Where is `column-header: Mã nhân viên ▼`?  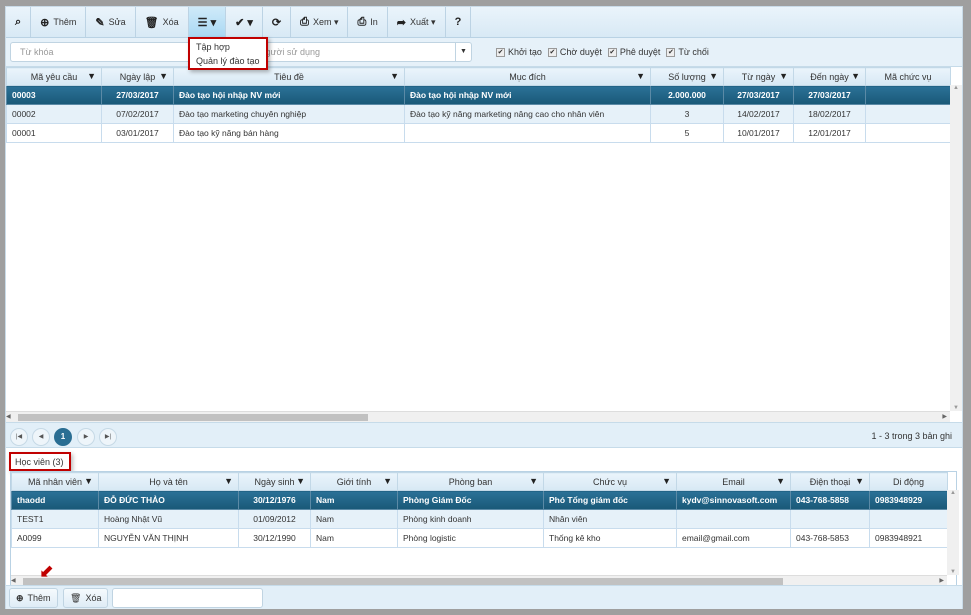
column-header: Mã nhân viên ▼ is located at coordinates (55, 481).